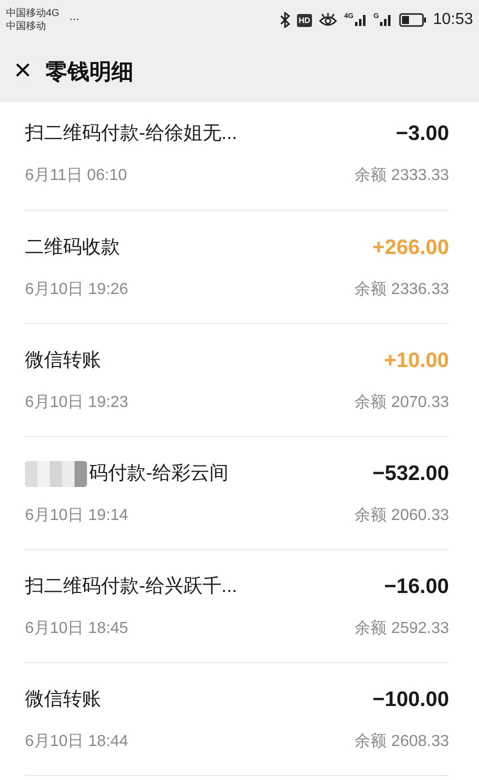 The image size is (479, 780). What do you see at coordinates (23, 71) in the screenshot?
I see `close-button: ×` at bounding box center [23, 71].